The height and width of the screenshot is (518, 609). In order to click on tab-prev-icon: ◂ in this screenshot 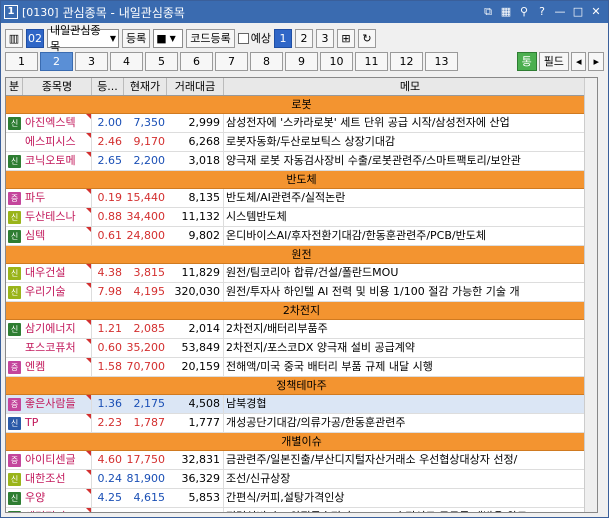, I will do `click(578, 61)`.